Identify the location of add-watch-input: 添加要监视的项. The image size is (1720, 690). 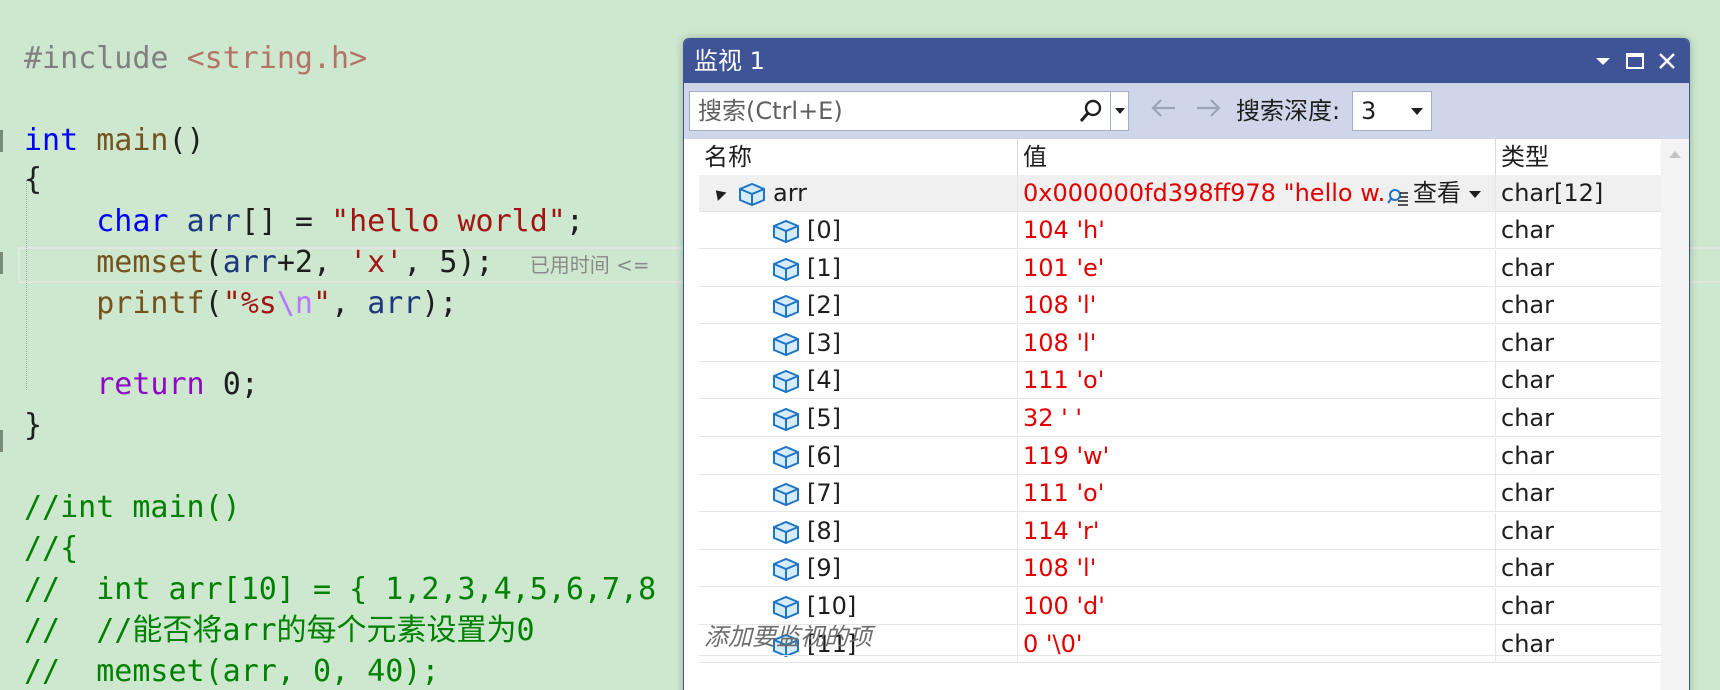
(858, 637).